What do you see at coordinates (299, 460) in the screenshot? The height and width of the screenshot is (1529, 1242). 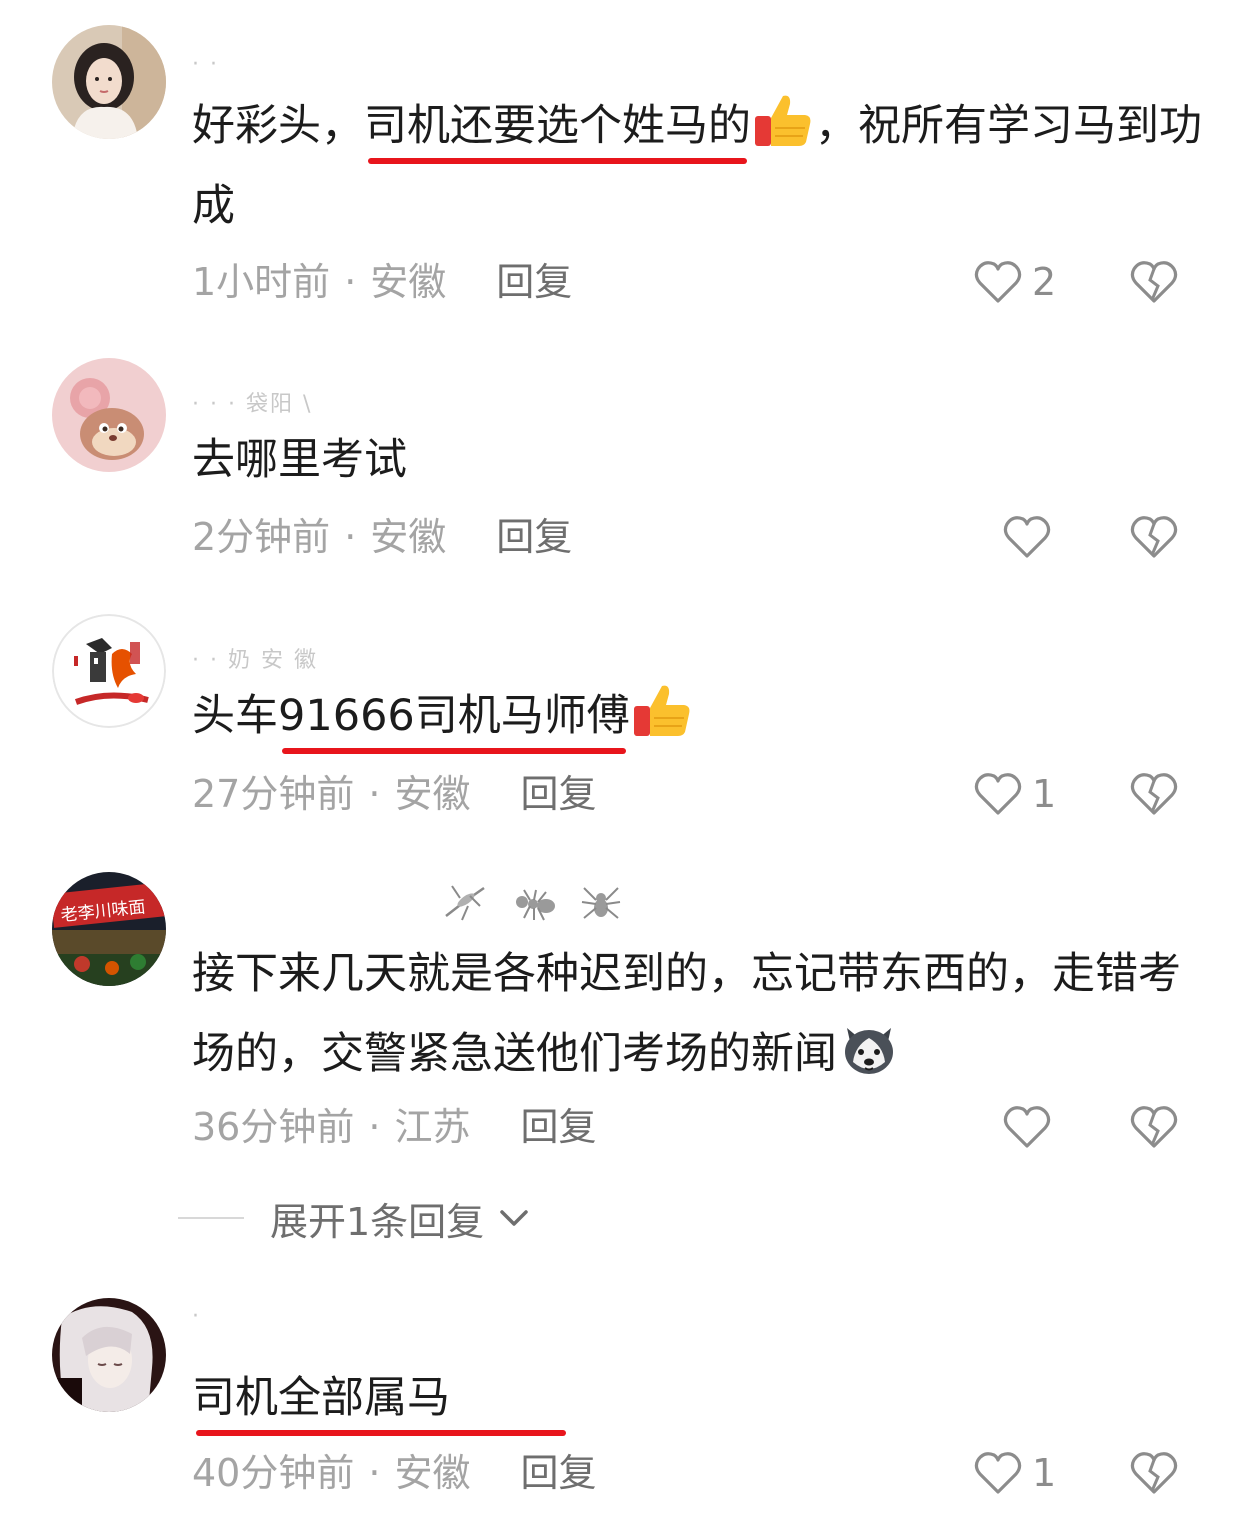 I see `comment-text: 去哪里考试` at bounding box center [299, 460].